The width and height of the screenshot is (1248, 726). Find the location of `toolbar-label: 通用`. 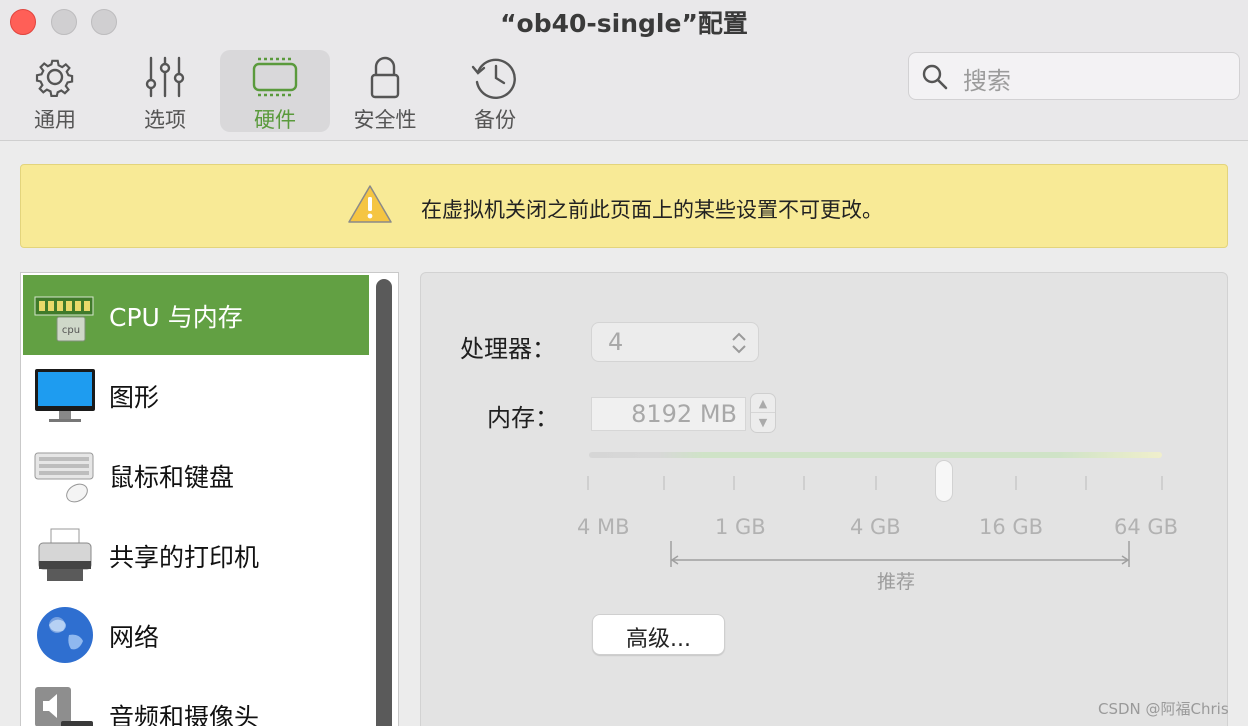

toolbar-label: 通用 is located at coordinates (55, 120).